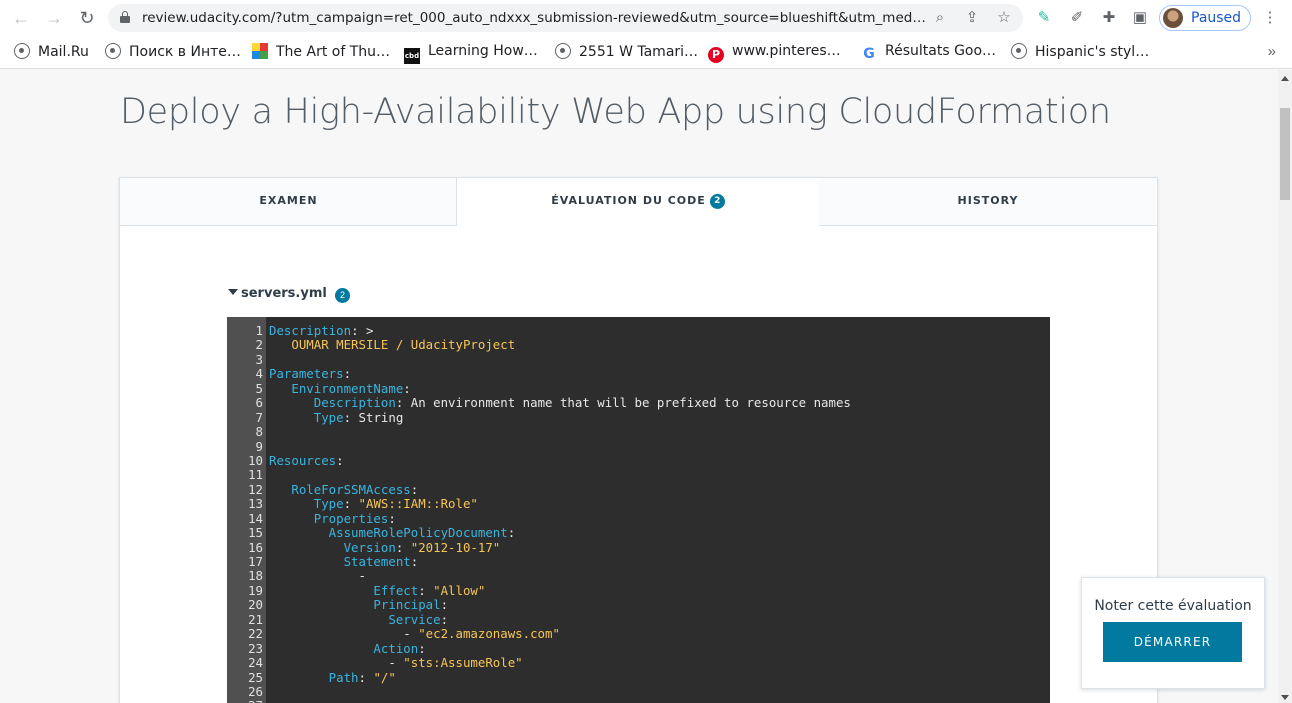 The width and height of the screenshot is (1292, 703). I want to click on eyedropper-icon: ✐, so click(1077, 18).